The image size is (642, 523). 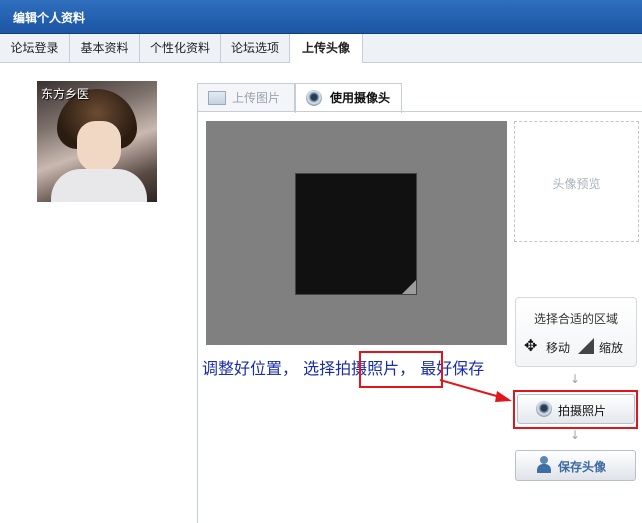 I want to click on pointer-arrow, so click(x=475, y=390).